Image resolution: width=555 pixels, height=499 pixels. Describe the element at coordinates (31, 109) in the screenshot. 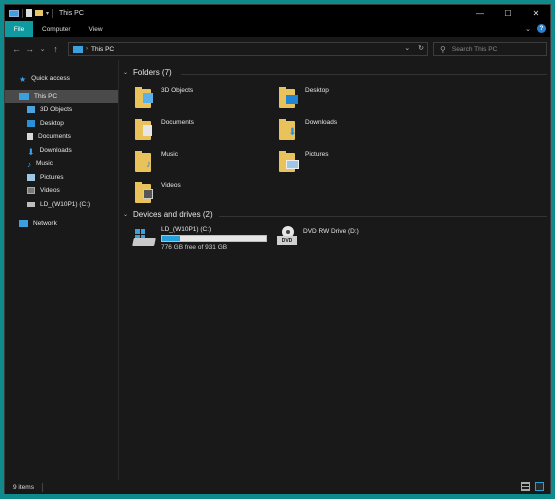

I see `cube-icon` at that location.